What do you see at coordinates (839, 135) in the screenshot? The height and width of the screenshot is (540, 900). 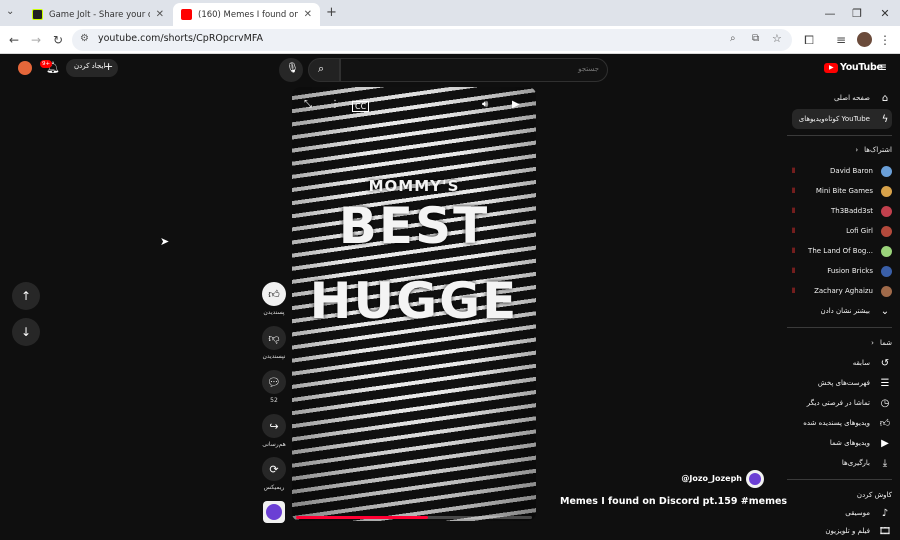 I see `sidebar-divider` at bounding box center [839, 135].